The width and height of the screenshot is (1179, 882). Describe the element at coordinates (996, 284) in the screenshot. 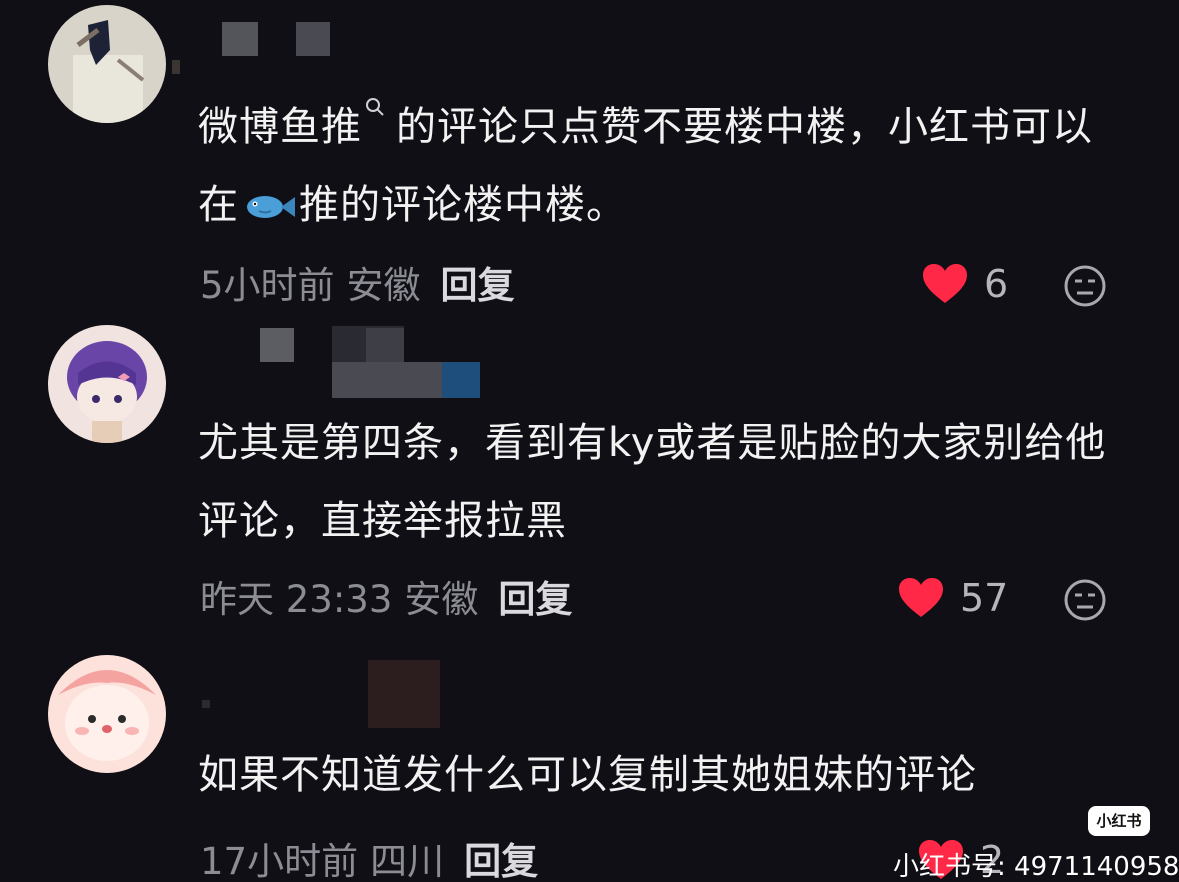

I see `like-count: 6` at that location.